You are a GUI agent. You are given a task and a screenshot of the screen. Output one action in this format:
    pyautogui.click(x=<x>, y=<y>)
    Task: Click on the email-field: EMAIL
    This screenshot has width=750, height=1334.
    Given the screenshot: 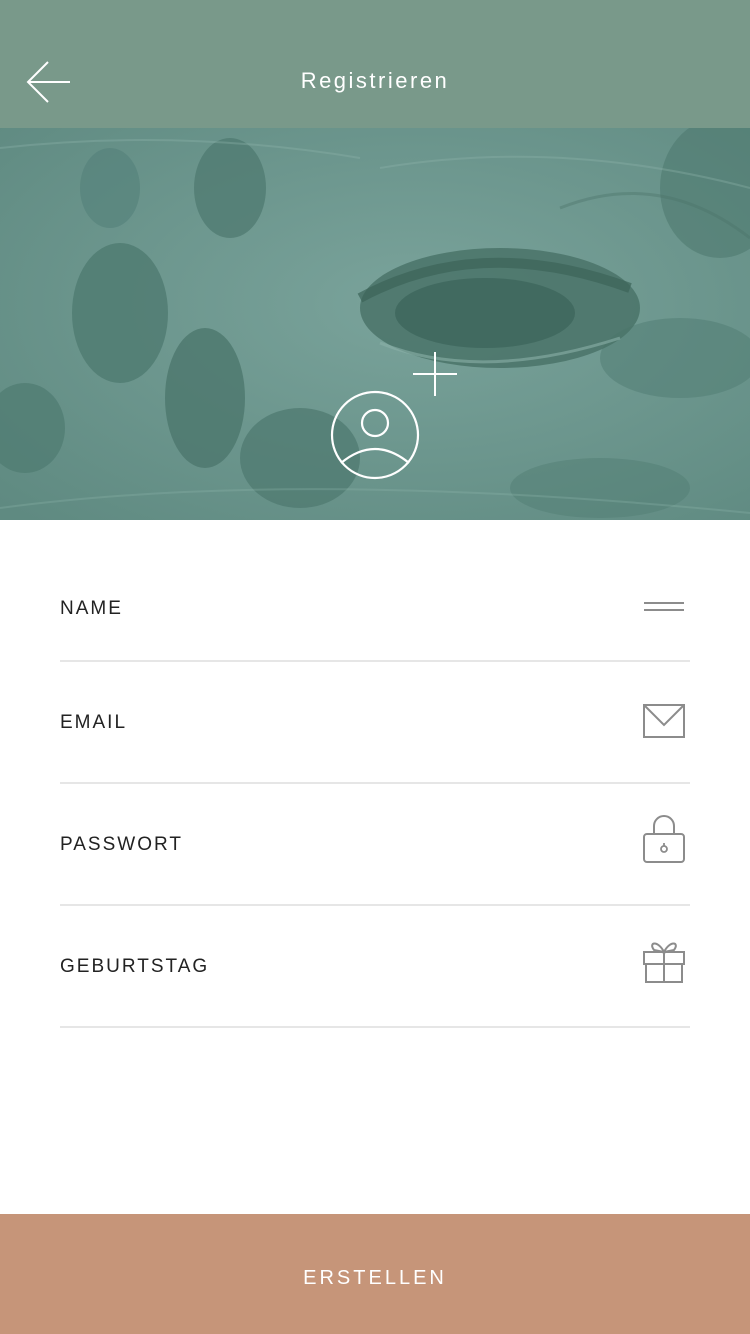 What is the action you would take?
    pyautogui.click(x=375, y=723)
    